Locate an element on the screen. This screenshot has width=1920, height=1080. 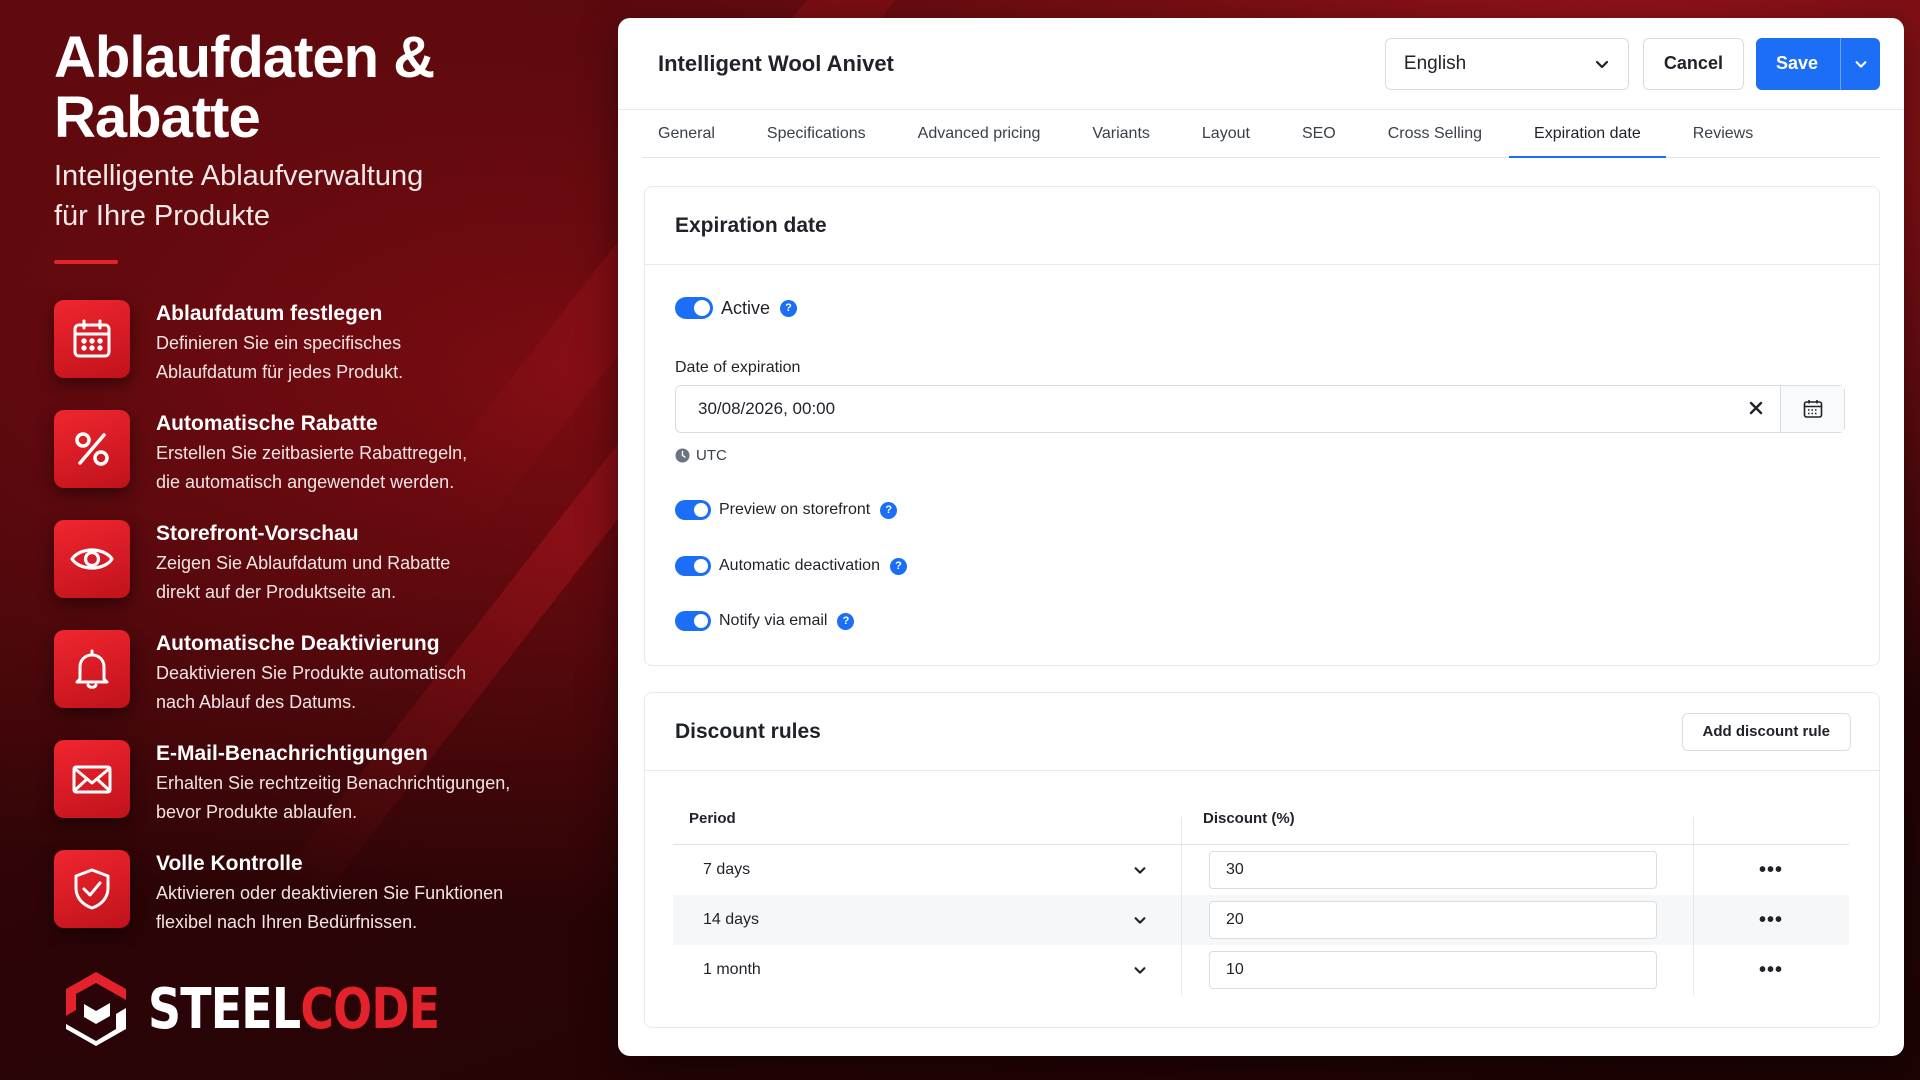
discount-input: 30 is located at coordinates (1433, 870).